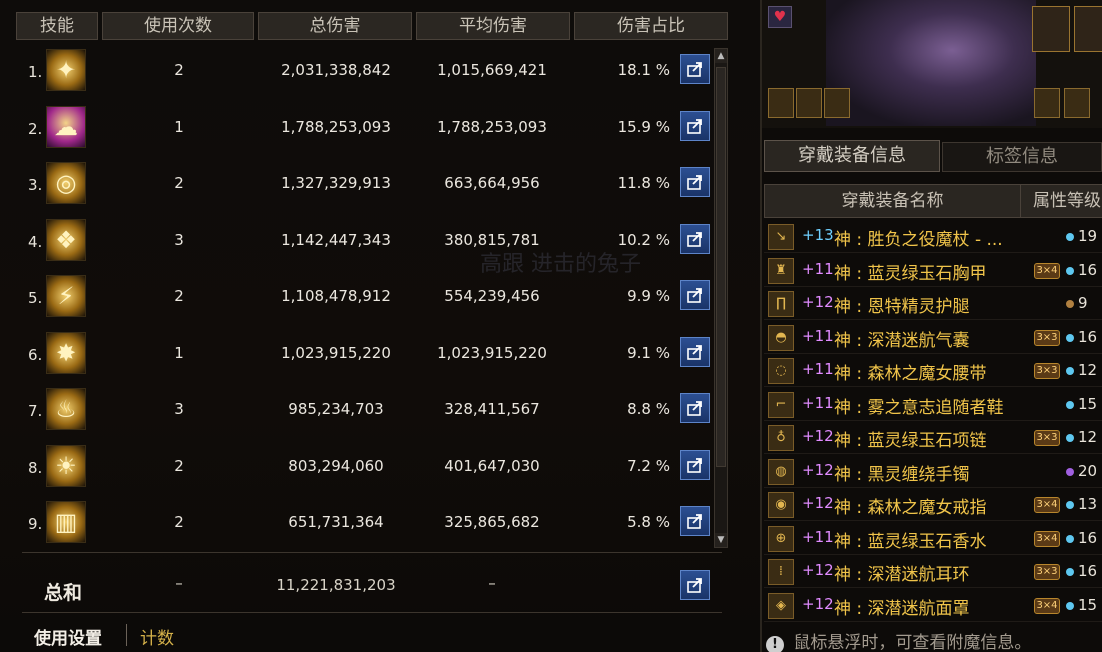  I want to click on title-slot-icon, so click(1051, 29).